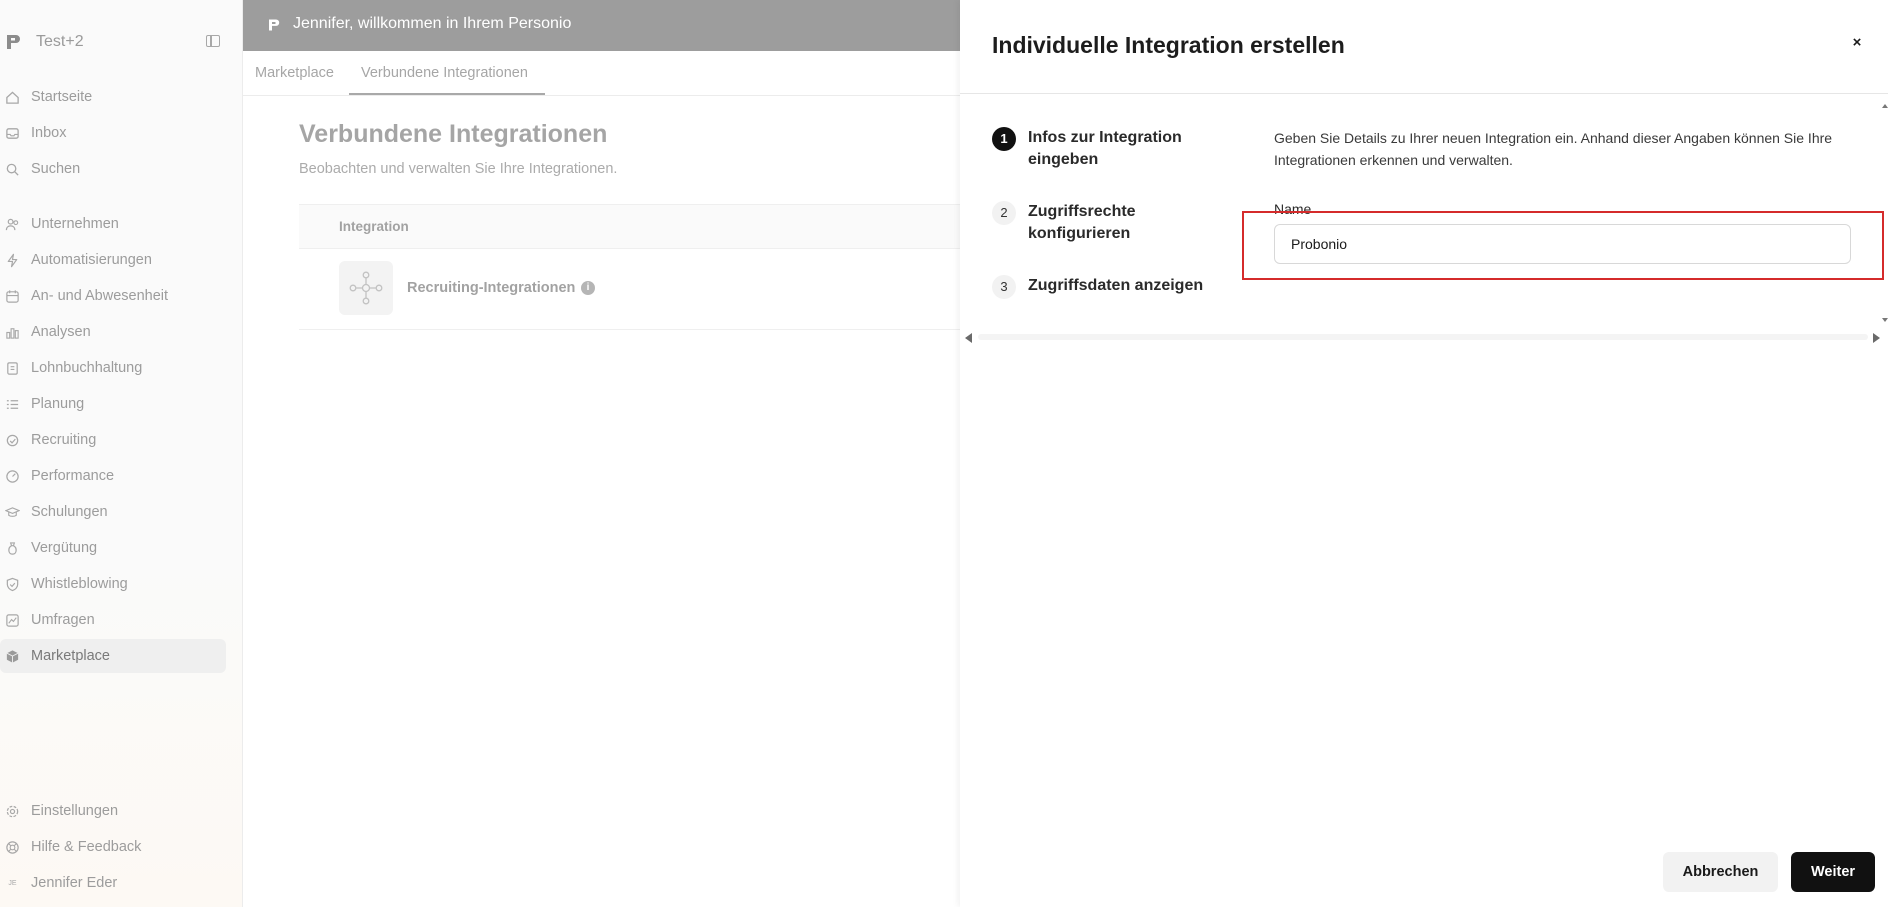  Describe the element at coordinates (1168, 45) in the screenshot. I see `panel-title: Individuelle Integration erstellen` at that location.